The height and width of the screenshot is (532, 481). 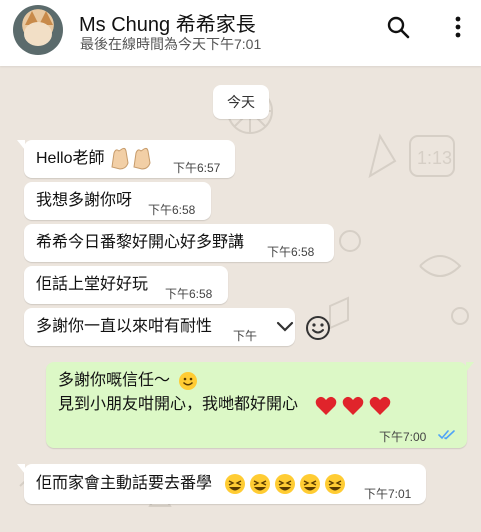 I want to click on message-bubble: 希希今日番黎好開心好多野講 下午6:58, so click(x=179, y=243).